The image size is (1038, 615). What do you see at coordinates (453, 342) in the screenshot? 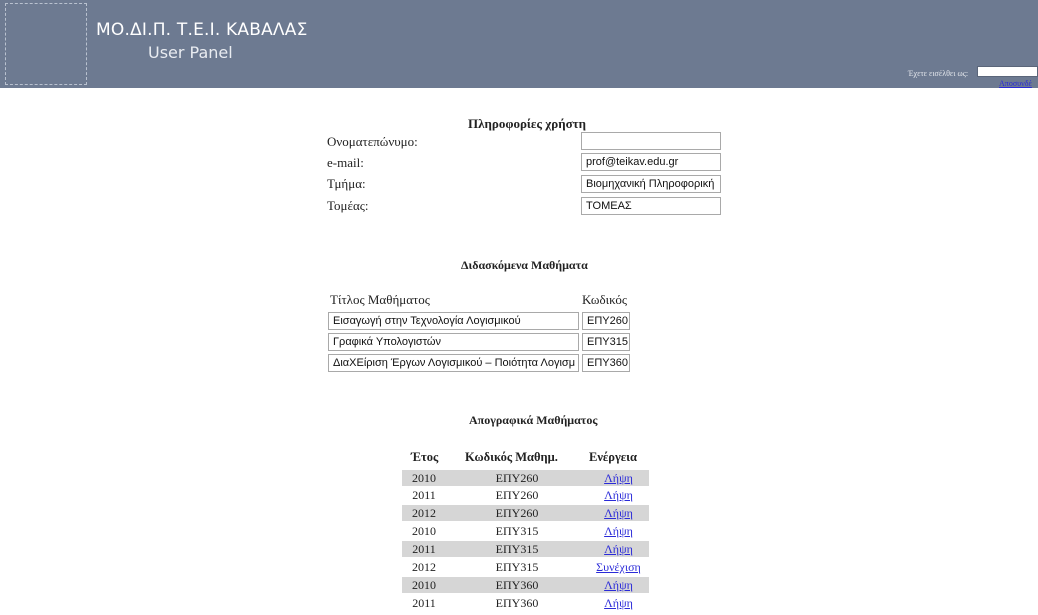
I see `course-title-field: Γραφικά Υπολογιστών` at bounding box center [453, 342].